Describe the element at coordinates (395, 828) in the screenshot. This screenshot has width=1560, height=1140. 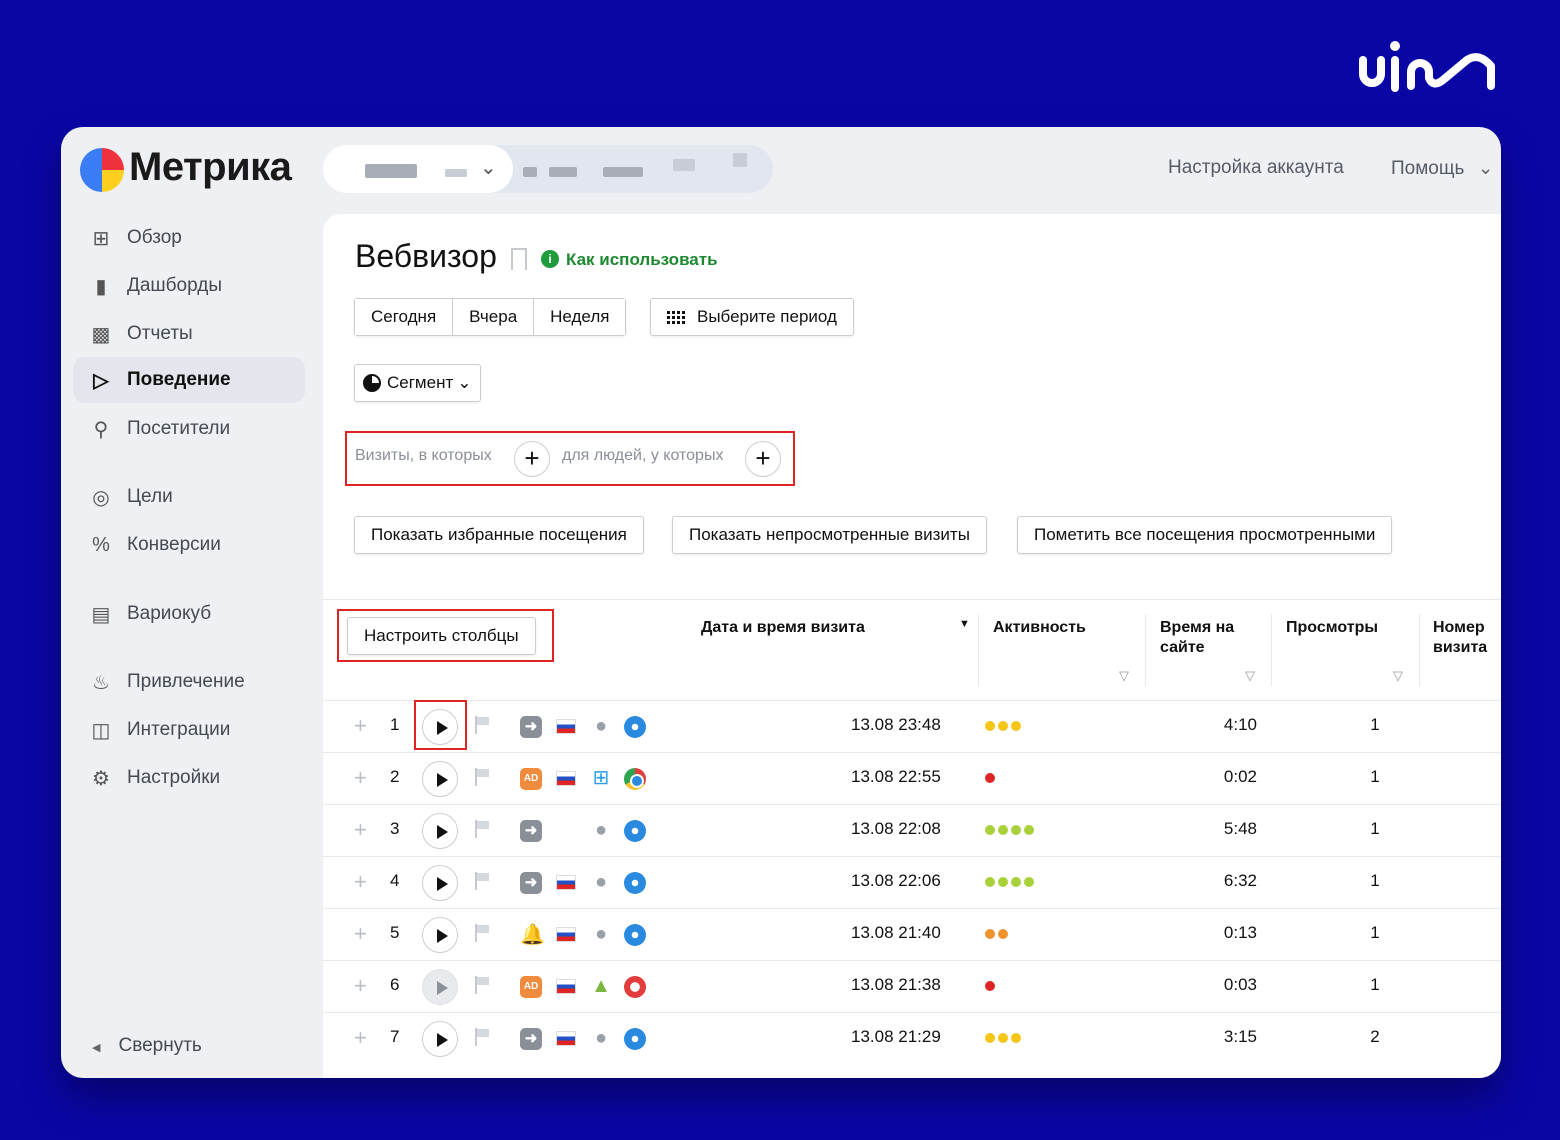
I see `row-number: 3` at that location.